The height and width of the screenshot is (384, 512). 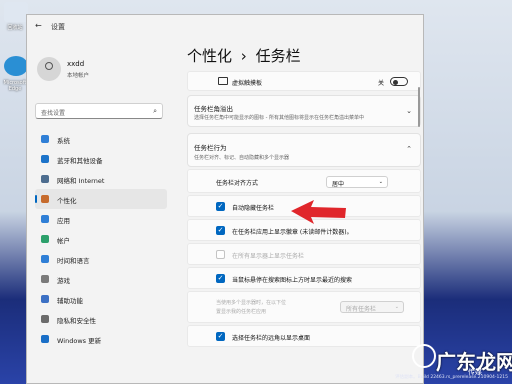 What do you see at coordinates (475, 372) in the screenshot?
I see `watermark-sub: 传媒` at bounding box center [475, 372].